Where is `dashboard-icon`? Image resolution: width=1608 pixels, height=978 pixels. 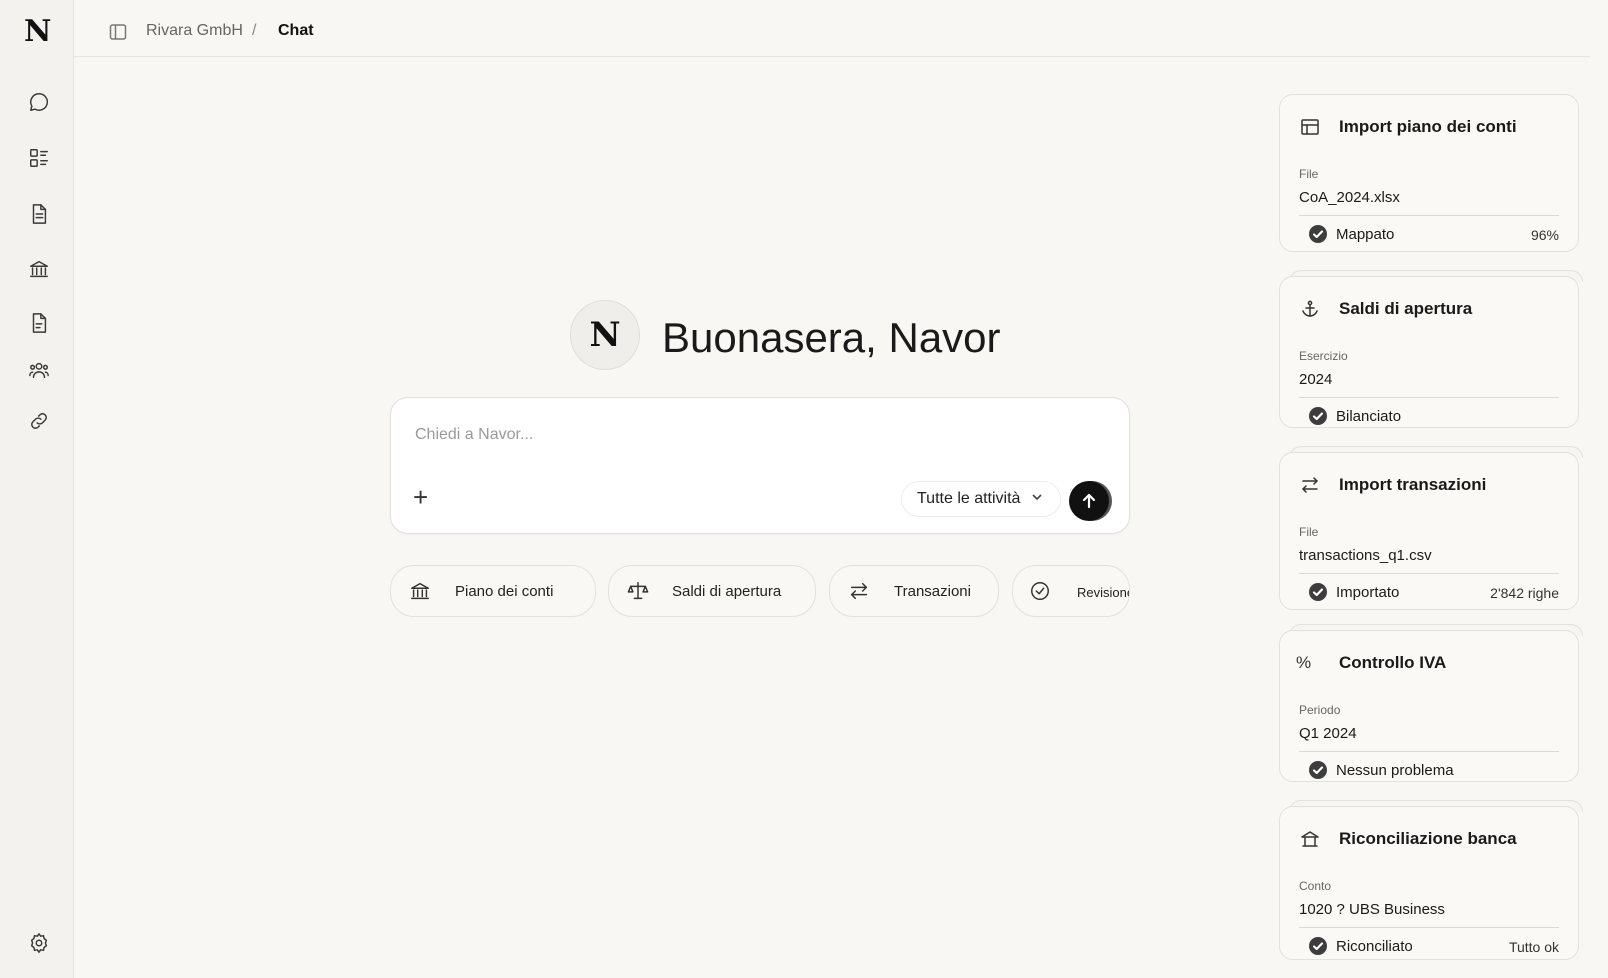 dashboard-icon is located at coordinates (39, 158).